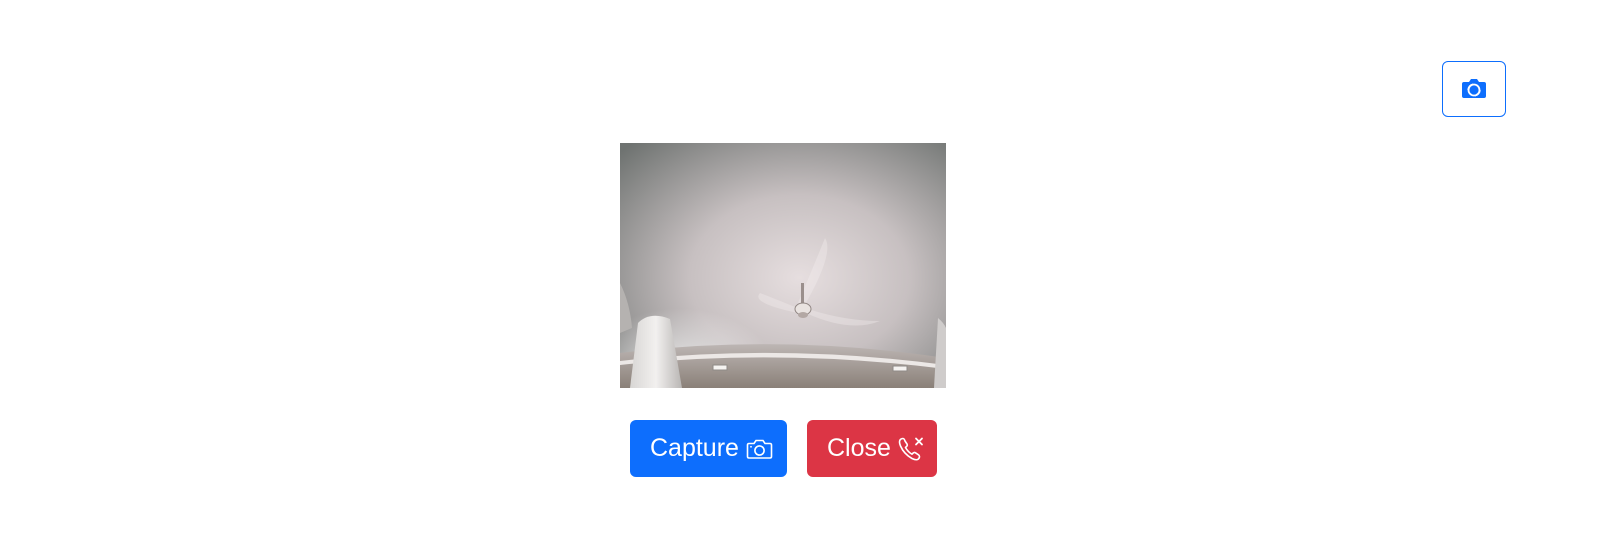 This screenshot has height=548, width=1603. I want to click on camera-icon, so click(759, 449).